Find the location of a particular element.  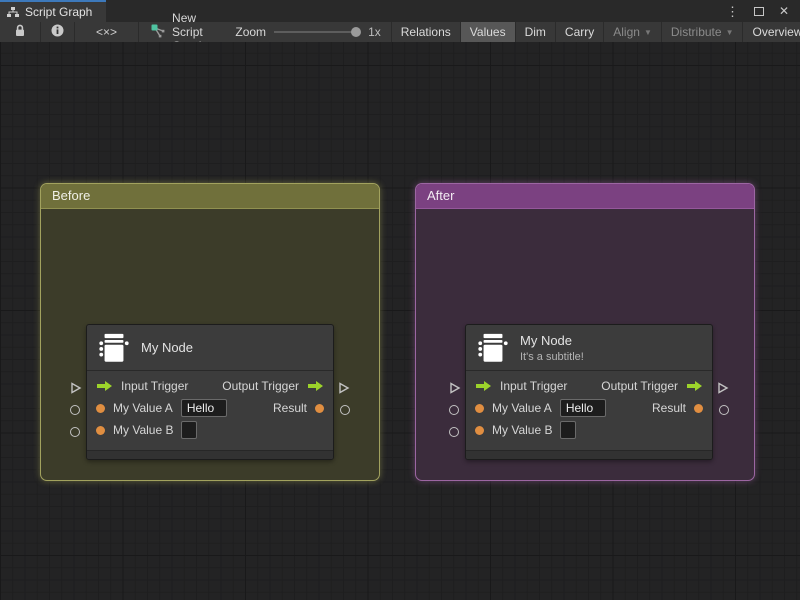

relations-label: Relations is located at coordinates (425, 32).